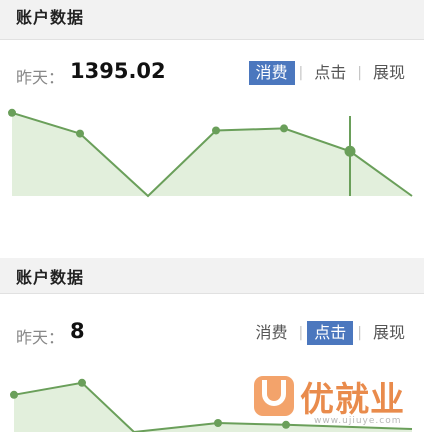 Image resolution: width=424 pixels, height=432 pixels. What do you see at coordinates (212, 73) in the screenshot?
I see `metric-row: 昨天： 1395.02 消费 | 点击 | 展现` at bounding box center [212, 73].